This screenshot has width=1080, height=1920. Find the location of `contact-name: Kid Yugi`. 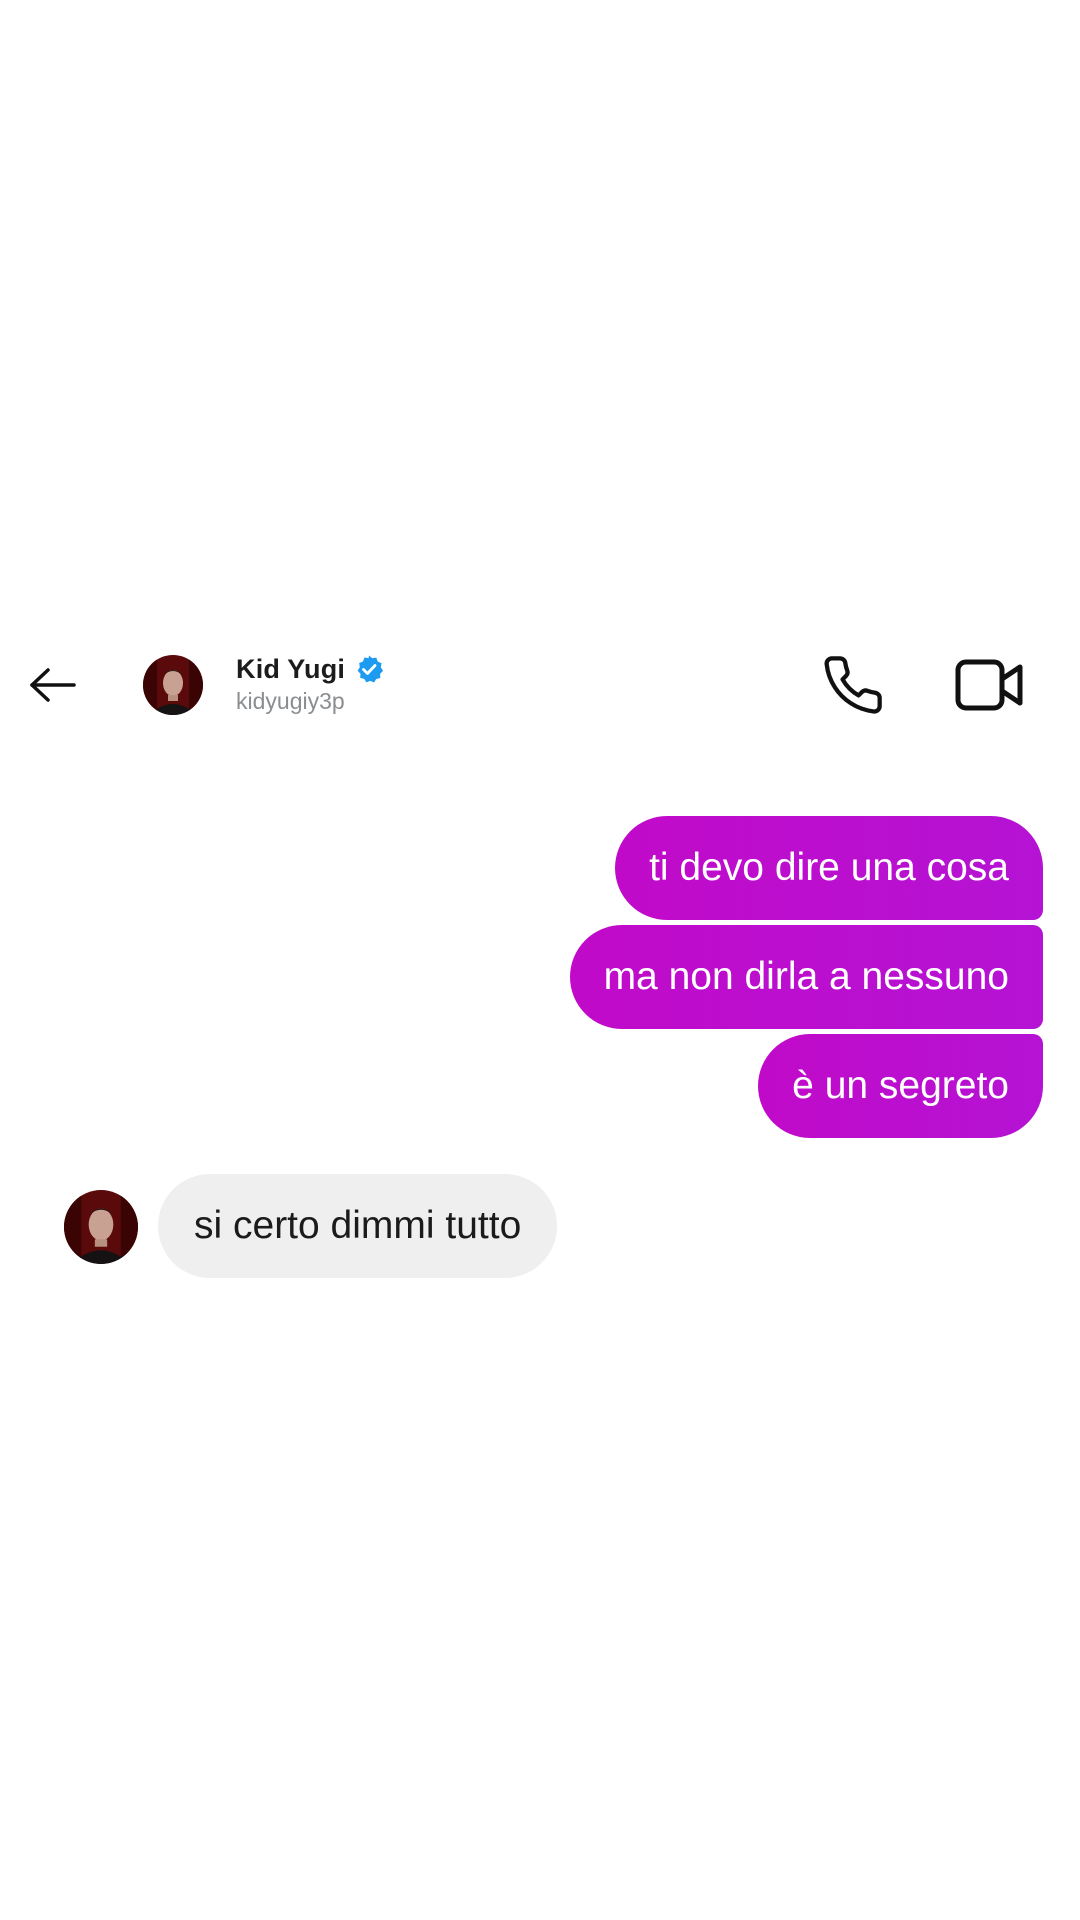

contact-name: Kid Yugi is located at coordinates (291, 668).